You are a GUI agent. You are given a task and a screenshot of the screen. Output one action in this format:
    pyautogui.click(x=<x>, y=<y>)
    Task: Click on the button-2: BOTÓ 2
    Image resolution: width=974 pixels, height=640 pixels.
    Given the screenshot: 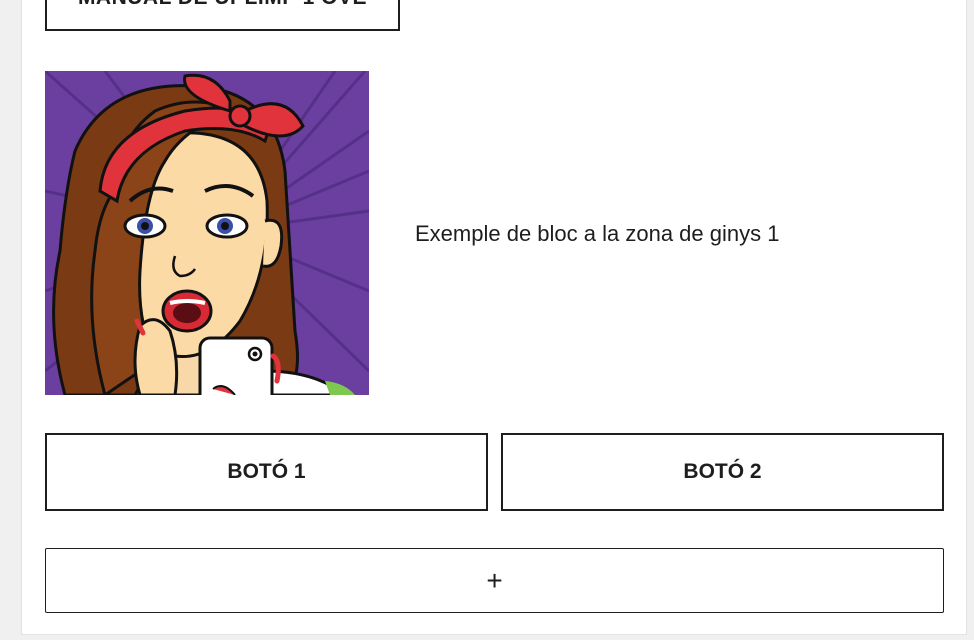 What is the action you would take?
    pyautogui.click(x=722, y=472)
    